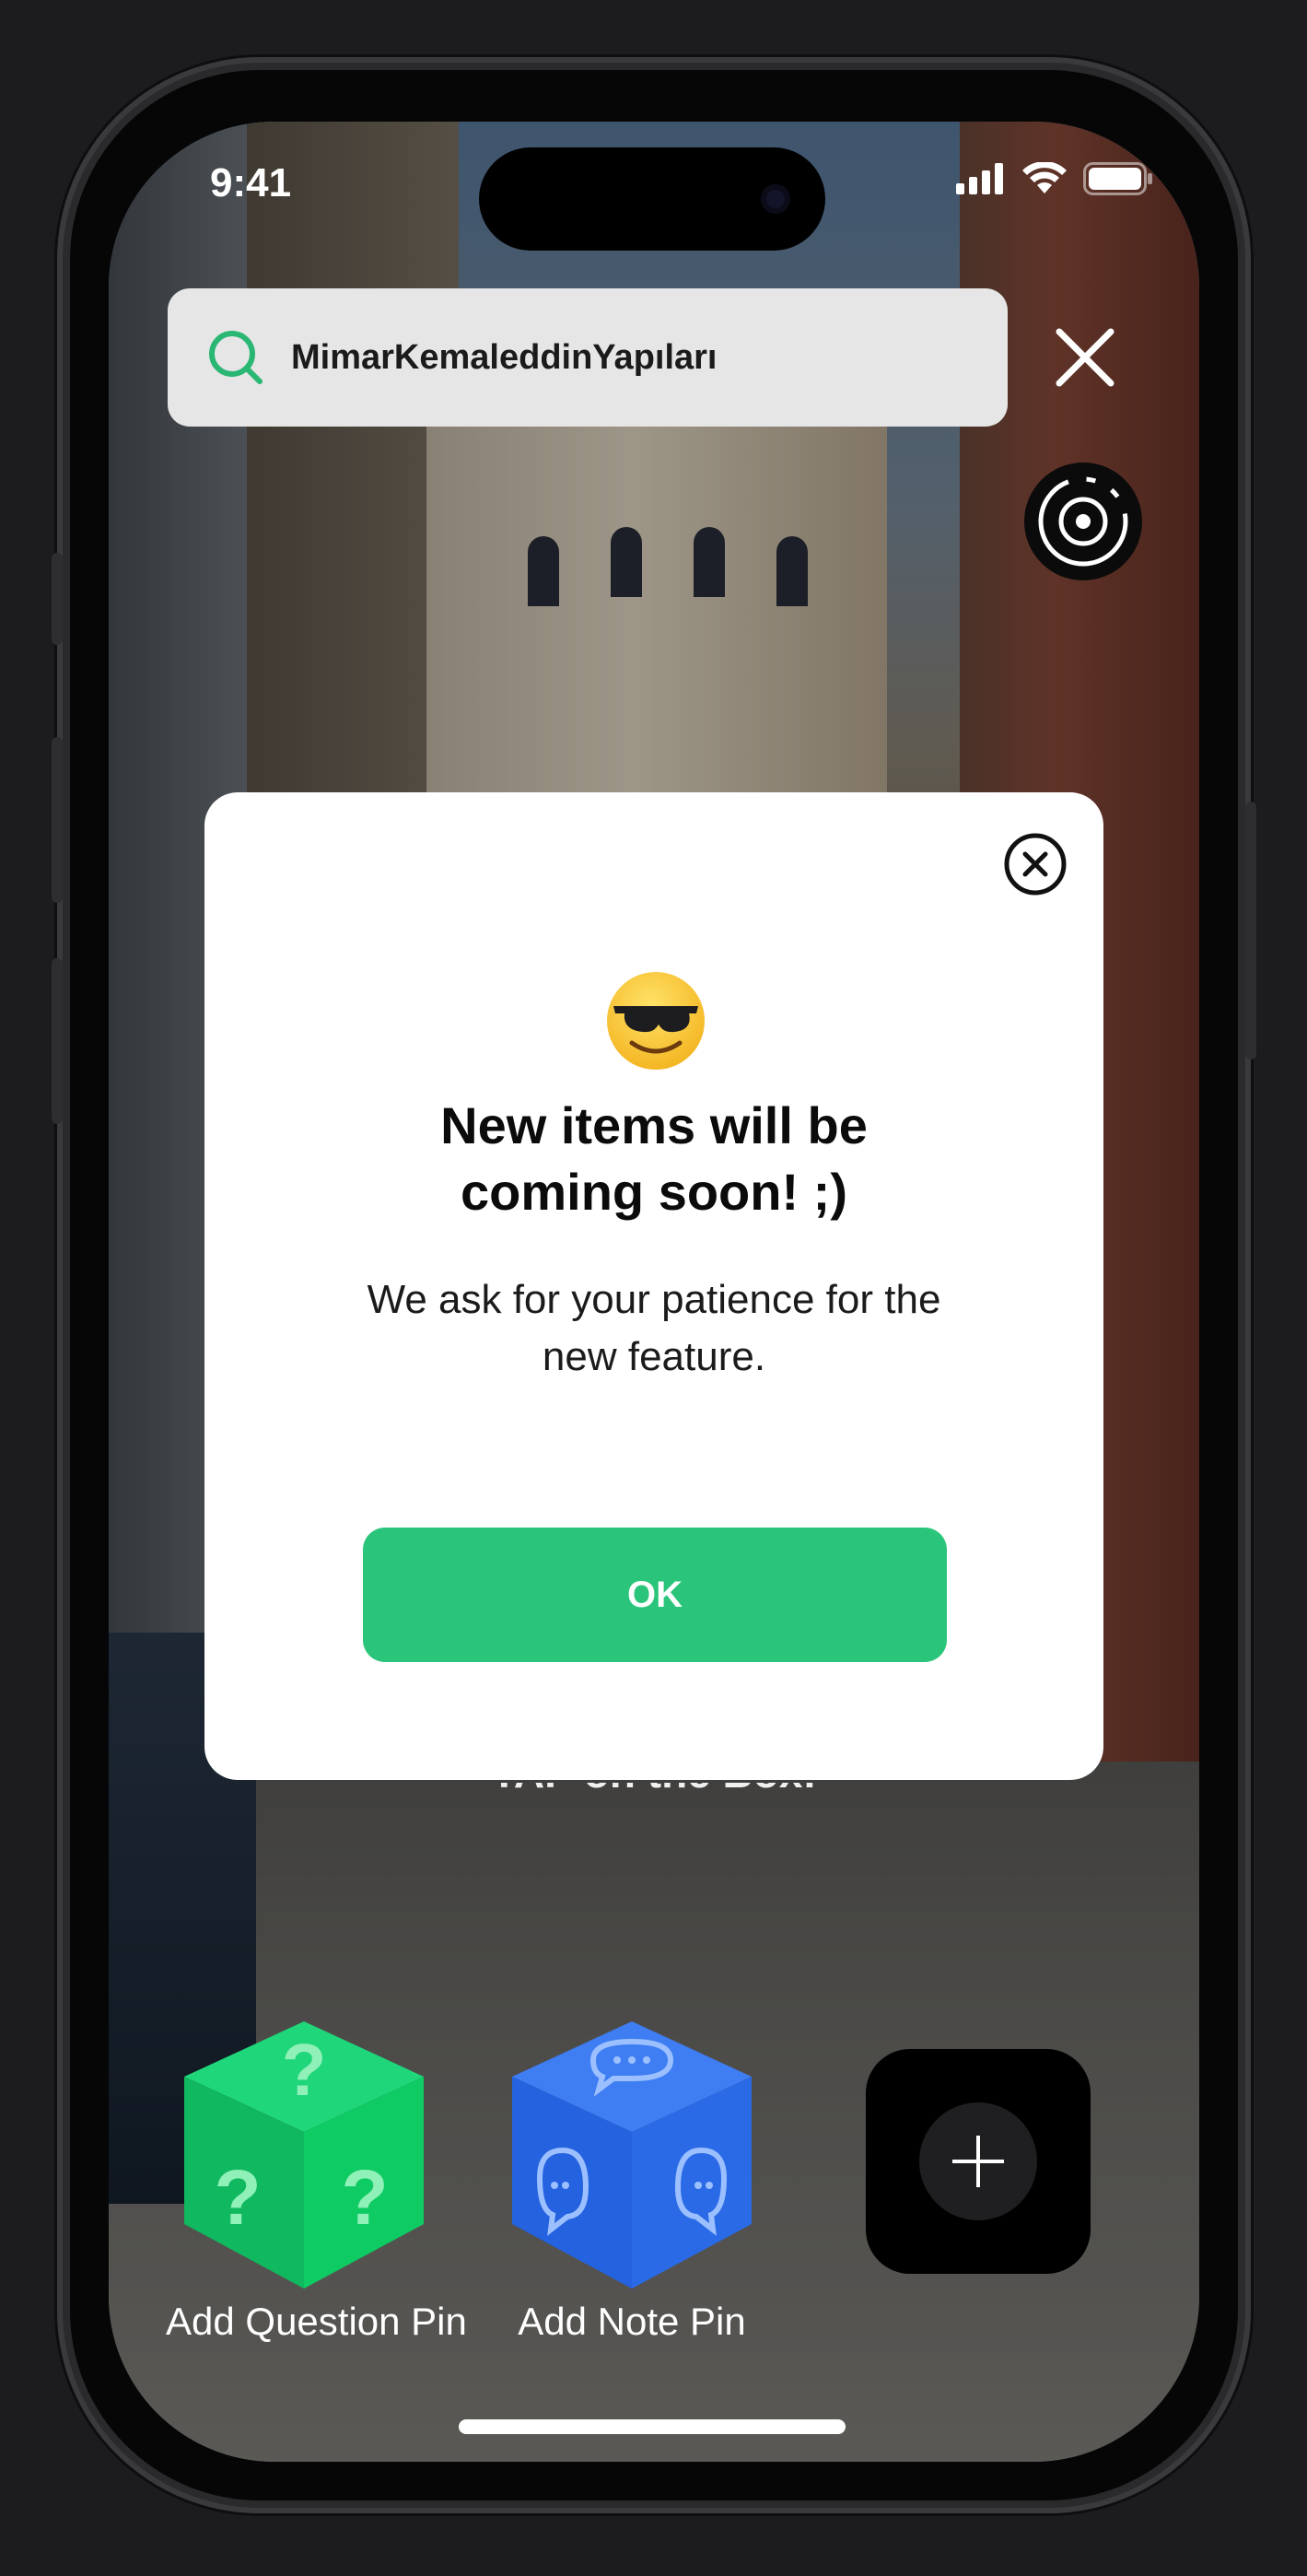 This screenshot has width=1307, height=2576. What do you see at coordinates (317, 2321) in the screenshot?
I see `add-question-pin-label: Add Question Pin` at bounding box center [317, 2321].